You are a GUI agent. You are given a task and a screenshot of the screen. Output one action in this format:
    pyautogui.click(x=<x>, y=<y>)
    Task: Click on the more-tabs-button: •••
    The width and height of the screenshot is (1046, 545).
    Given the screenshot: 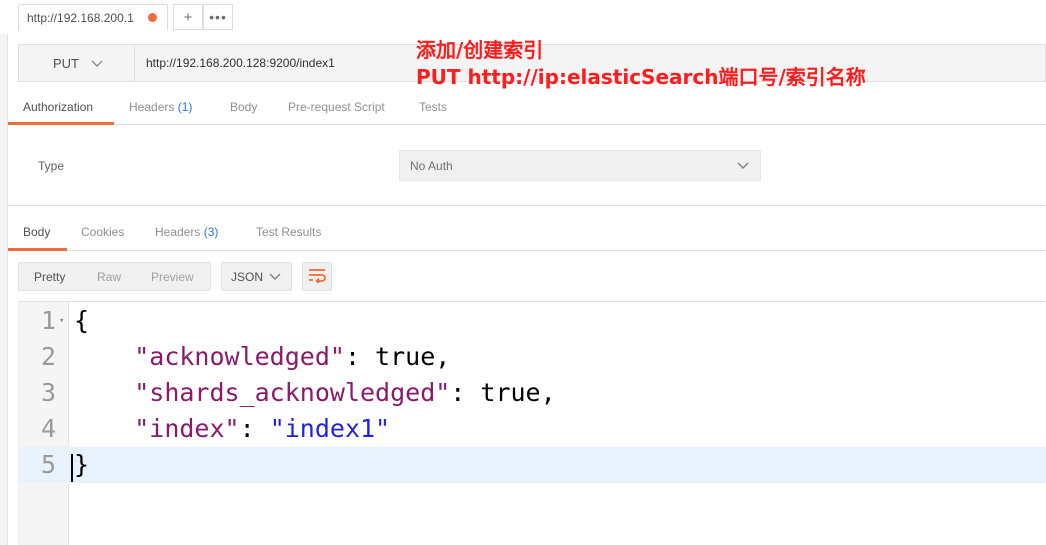 What is the action you would take?
    pyautogui.click(x=218, y=17)
    